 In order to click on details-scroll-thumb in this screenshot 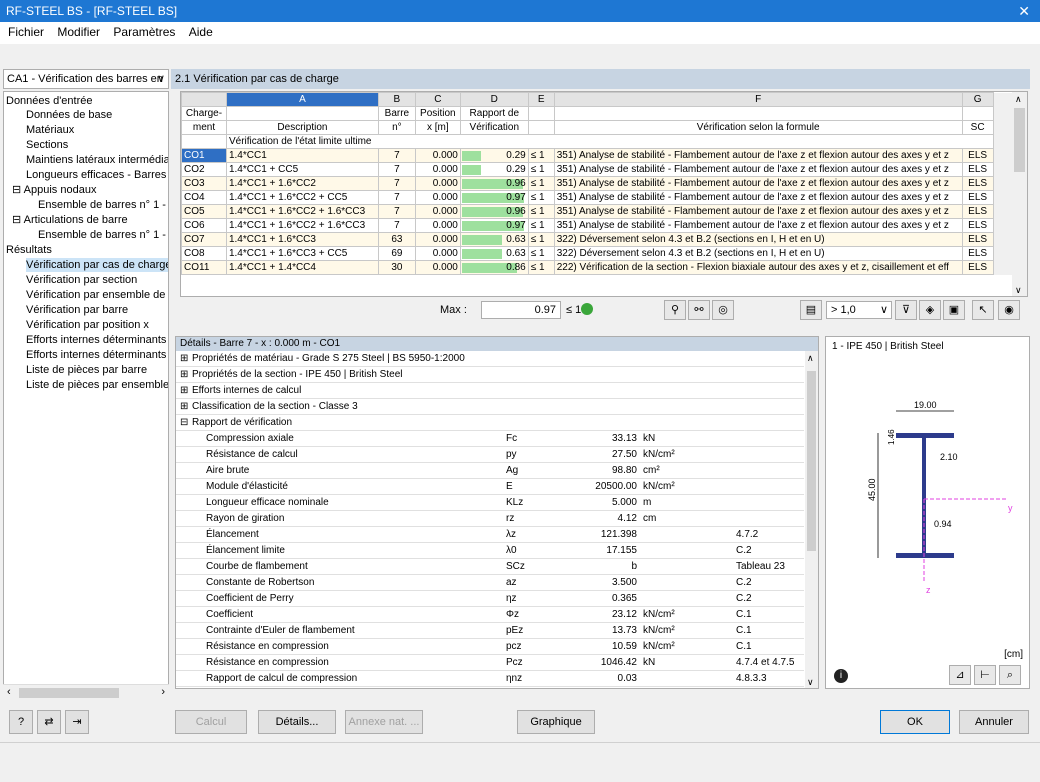, I will do `click(811, 461)`.